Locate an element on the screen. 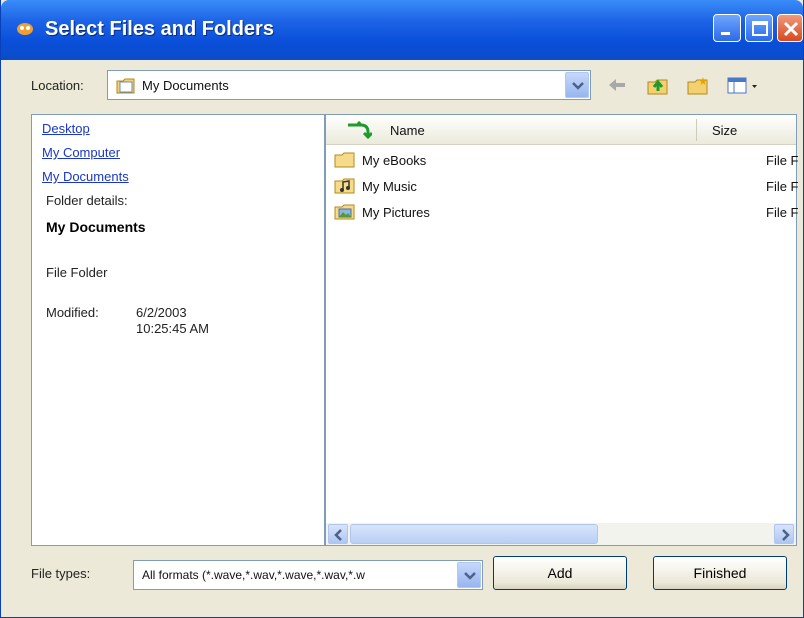 Image resolution: width=804 pixels, height=618 pixels. file-types-label: File types: is located at coordinates (61, 573).